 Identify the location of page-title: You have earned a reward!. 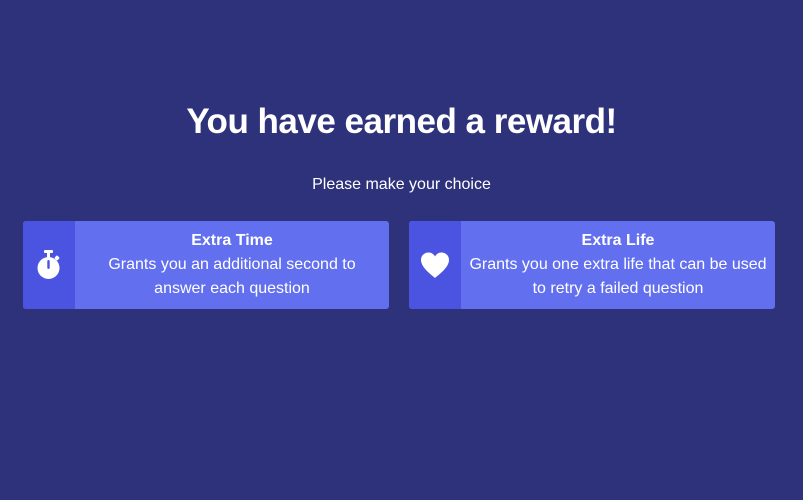
(401, 121).